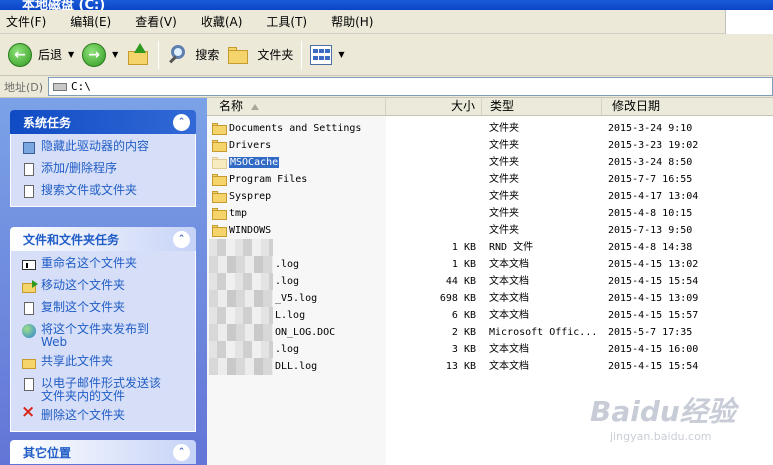  I want to click on file-row: Sysprep 文件夹 2015-4-17 13:04, so click(490, 196).